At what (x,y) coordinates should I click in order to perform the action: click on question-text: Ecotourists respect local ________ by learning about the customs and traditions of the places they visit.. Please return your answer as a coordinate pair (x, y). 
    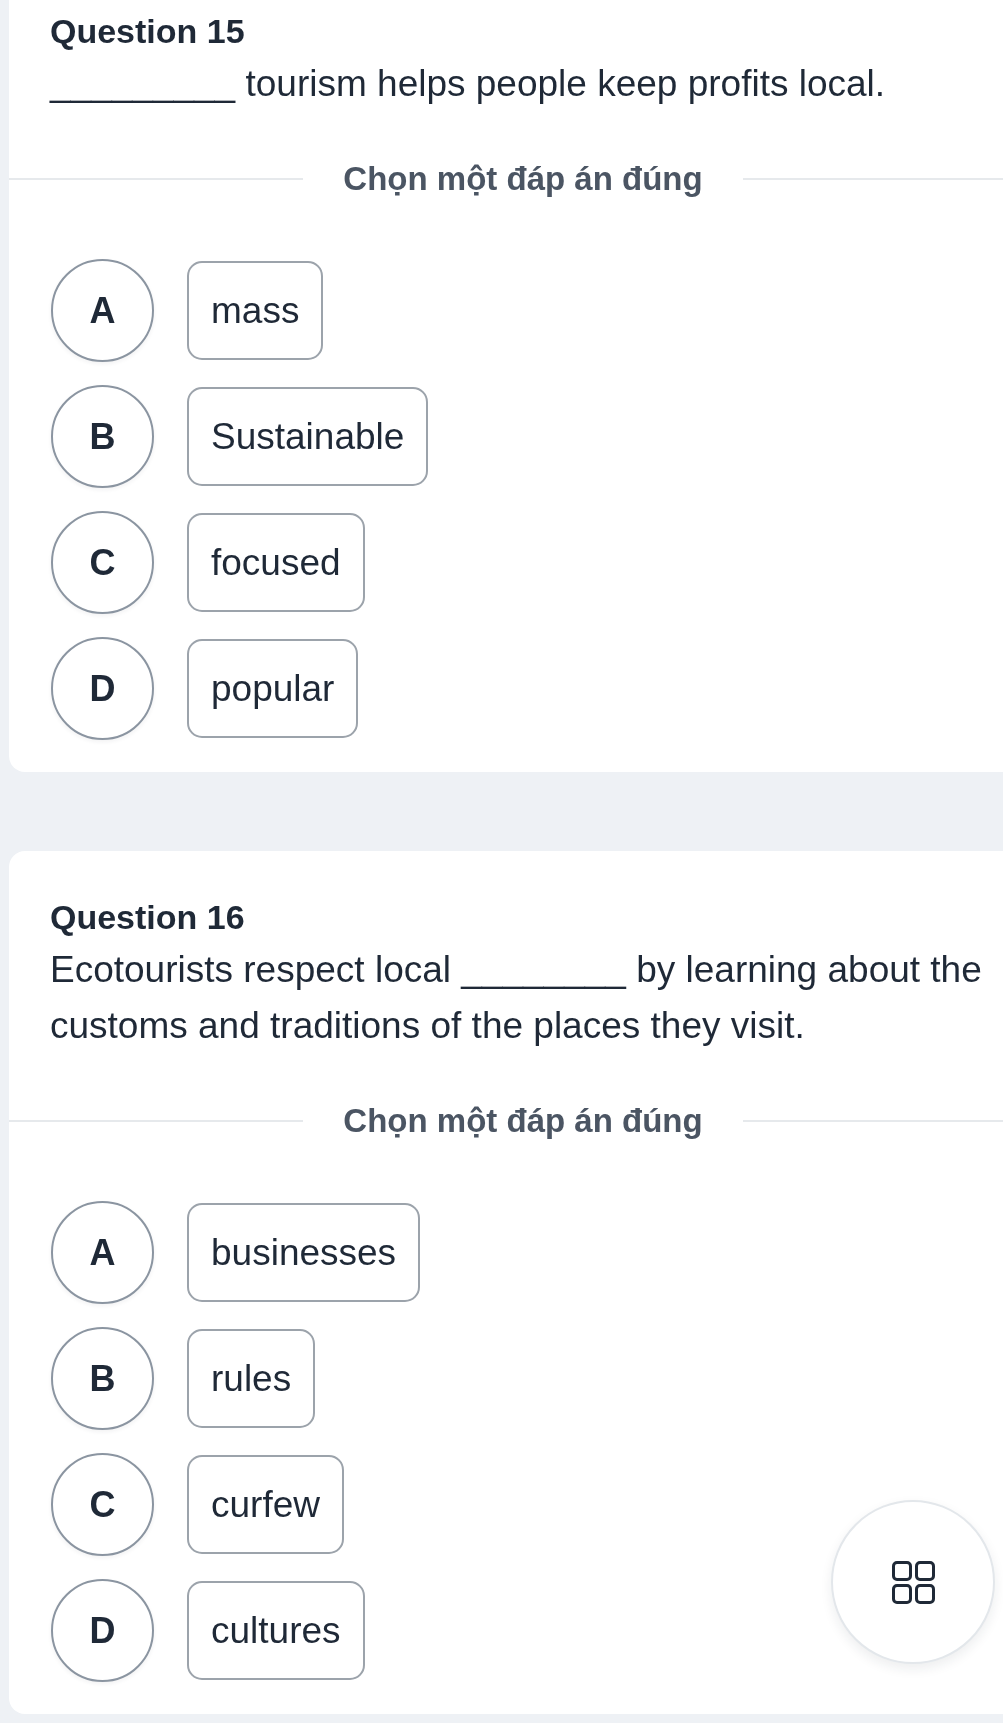
    Looking at the image, I should click on (516, 998).